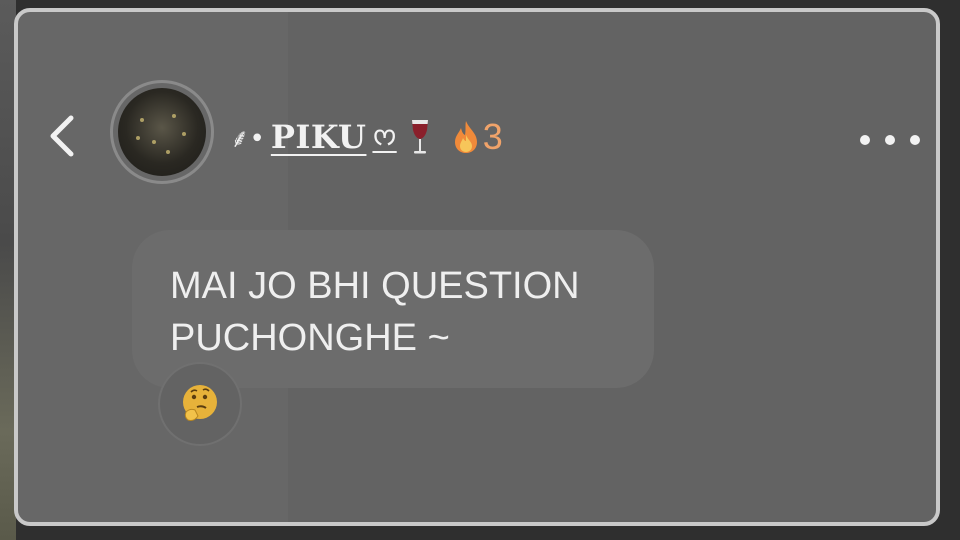 The image size is (960, 540). I want to click on message-reaction, so click(200, 404).